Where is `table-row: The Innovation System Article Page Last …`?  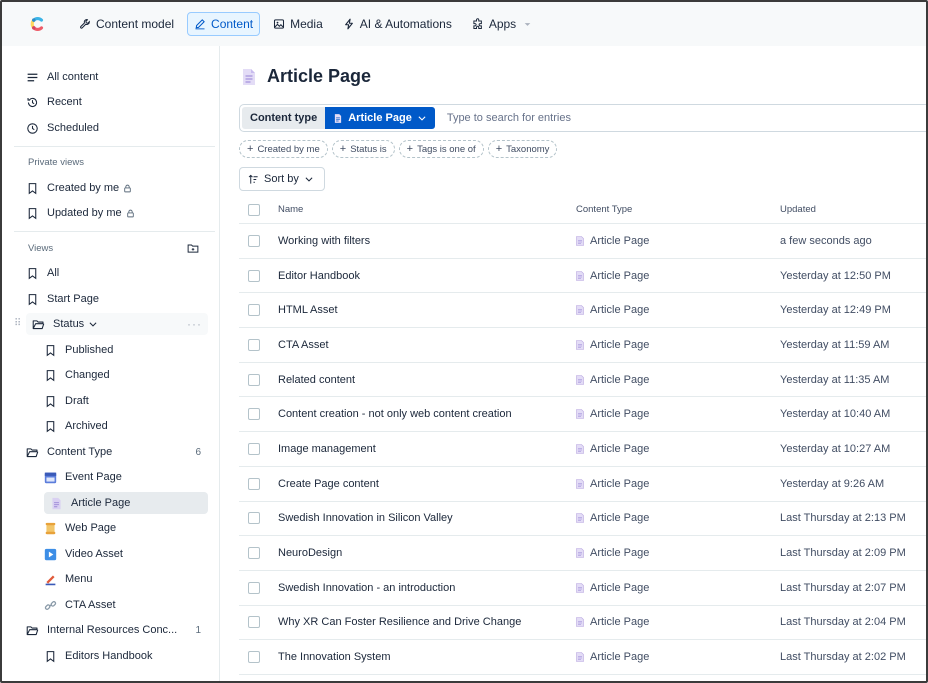
table-row: The Innovation System Article Page Last … is located at coordinates (582, 657).